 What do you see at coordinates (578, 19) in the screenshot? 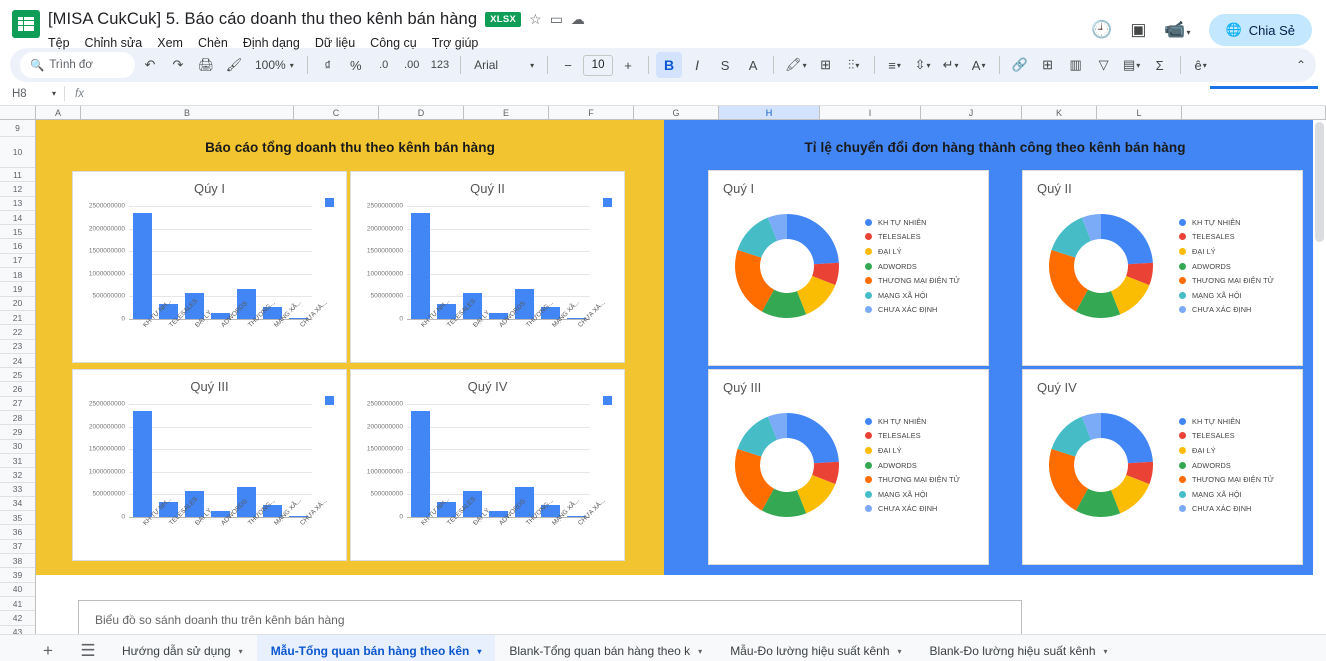
I see `cloud-saved-icon: ☁` at bounding box center [578, 19].